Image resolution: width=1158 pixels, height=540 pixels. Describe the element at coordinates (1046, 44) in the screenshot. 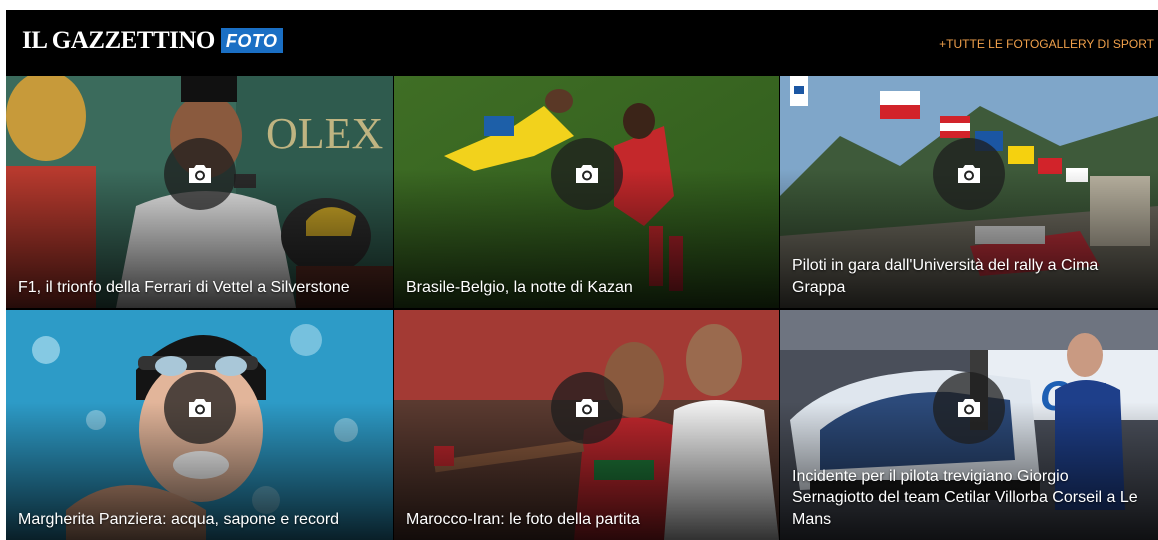

I see `all-sport-galleries-link: +TUTTE LE FOTOGALLERY DI SPORT` at that location.